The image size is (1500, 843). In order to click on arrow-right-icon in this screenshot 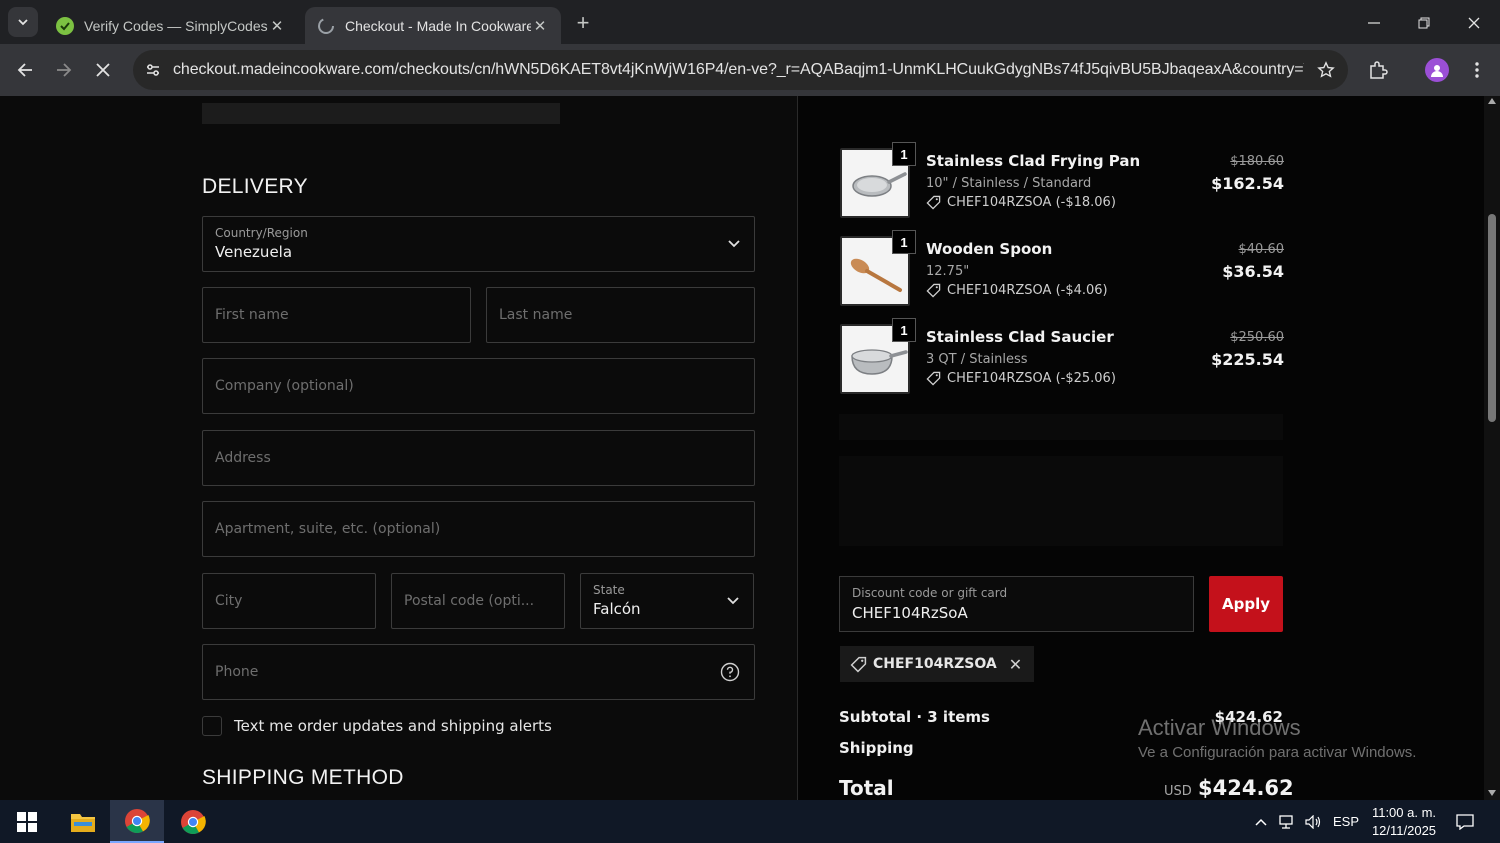, I will do `click(64, 70)`.